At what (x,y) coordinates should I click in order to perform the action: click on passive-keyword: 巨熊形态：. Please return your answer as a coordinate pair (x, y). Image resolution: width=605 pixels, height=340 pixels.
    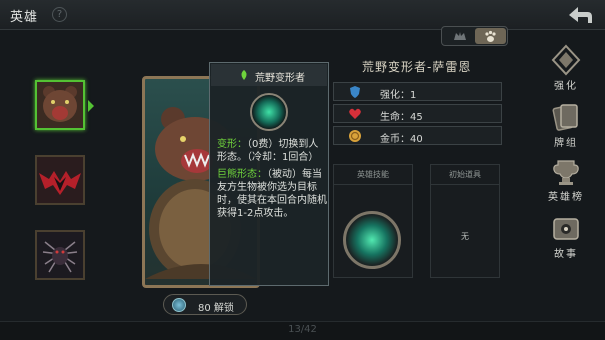
    Looking at the image, I should click on (242, 174).